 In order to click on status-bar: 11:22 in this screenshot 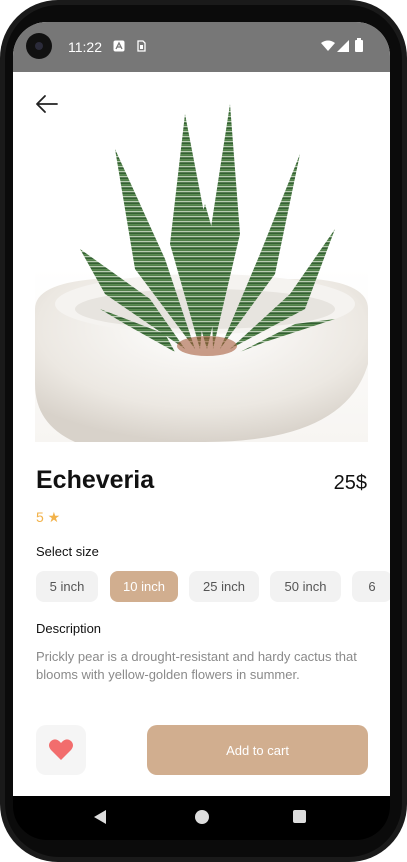, I will do `click(201, 47)`.